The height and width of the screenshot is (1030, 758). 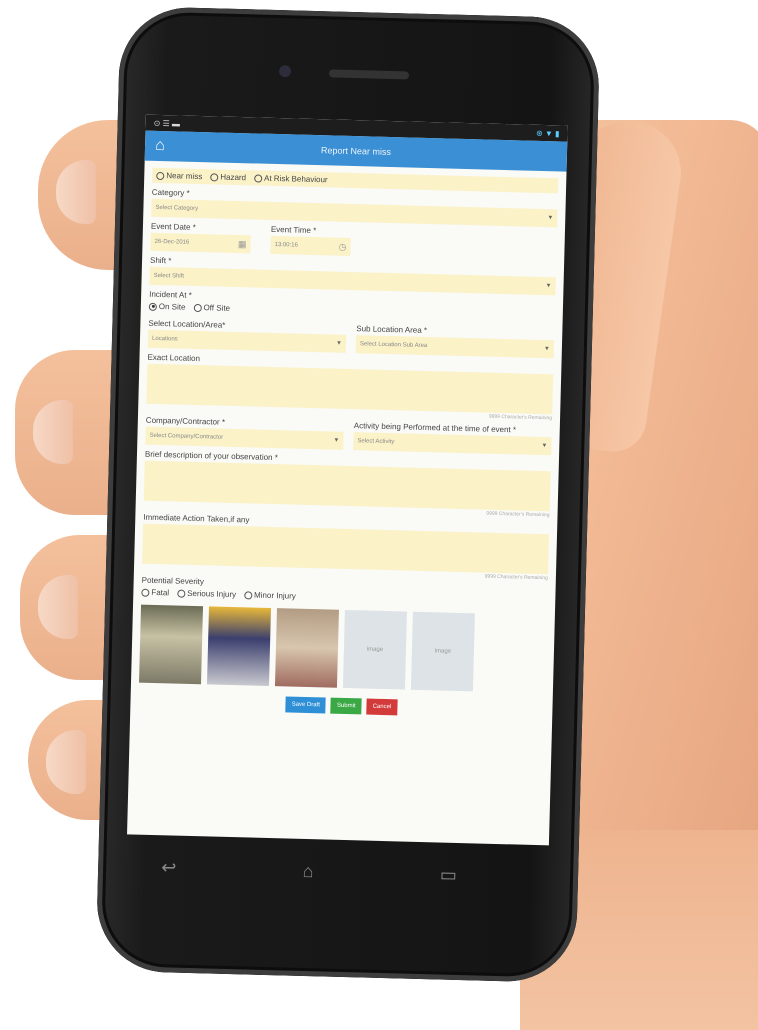 I want to click on sub-location-select: Select Location Sub Area ▼, so click(x=455, y=347).